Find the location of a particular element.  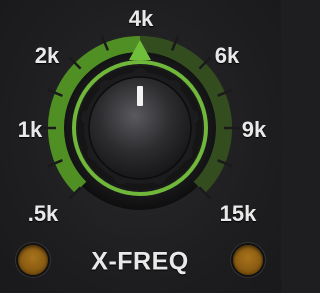

knob-indicator is located at coordinates (140, 96).